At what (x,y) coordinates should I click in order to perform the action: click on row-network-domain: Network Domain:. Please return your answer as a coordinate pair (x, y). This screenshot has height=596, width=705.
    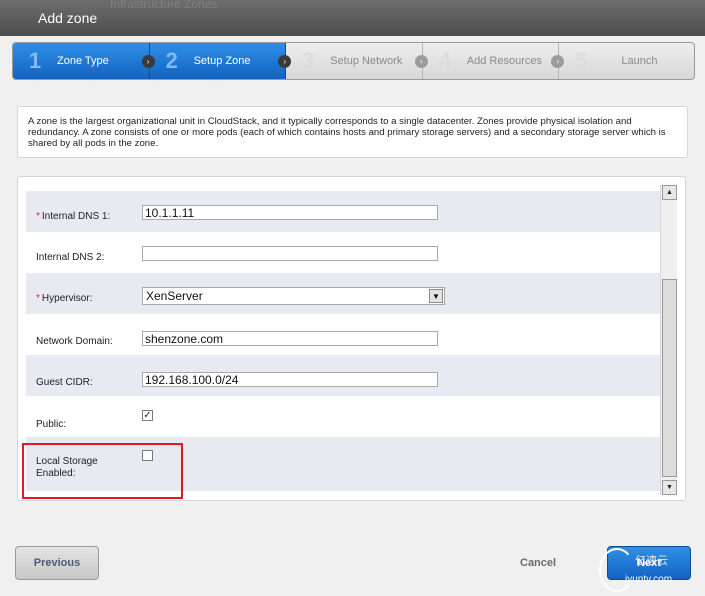
    Looking at the image, I should click on (343, 334).